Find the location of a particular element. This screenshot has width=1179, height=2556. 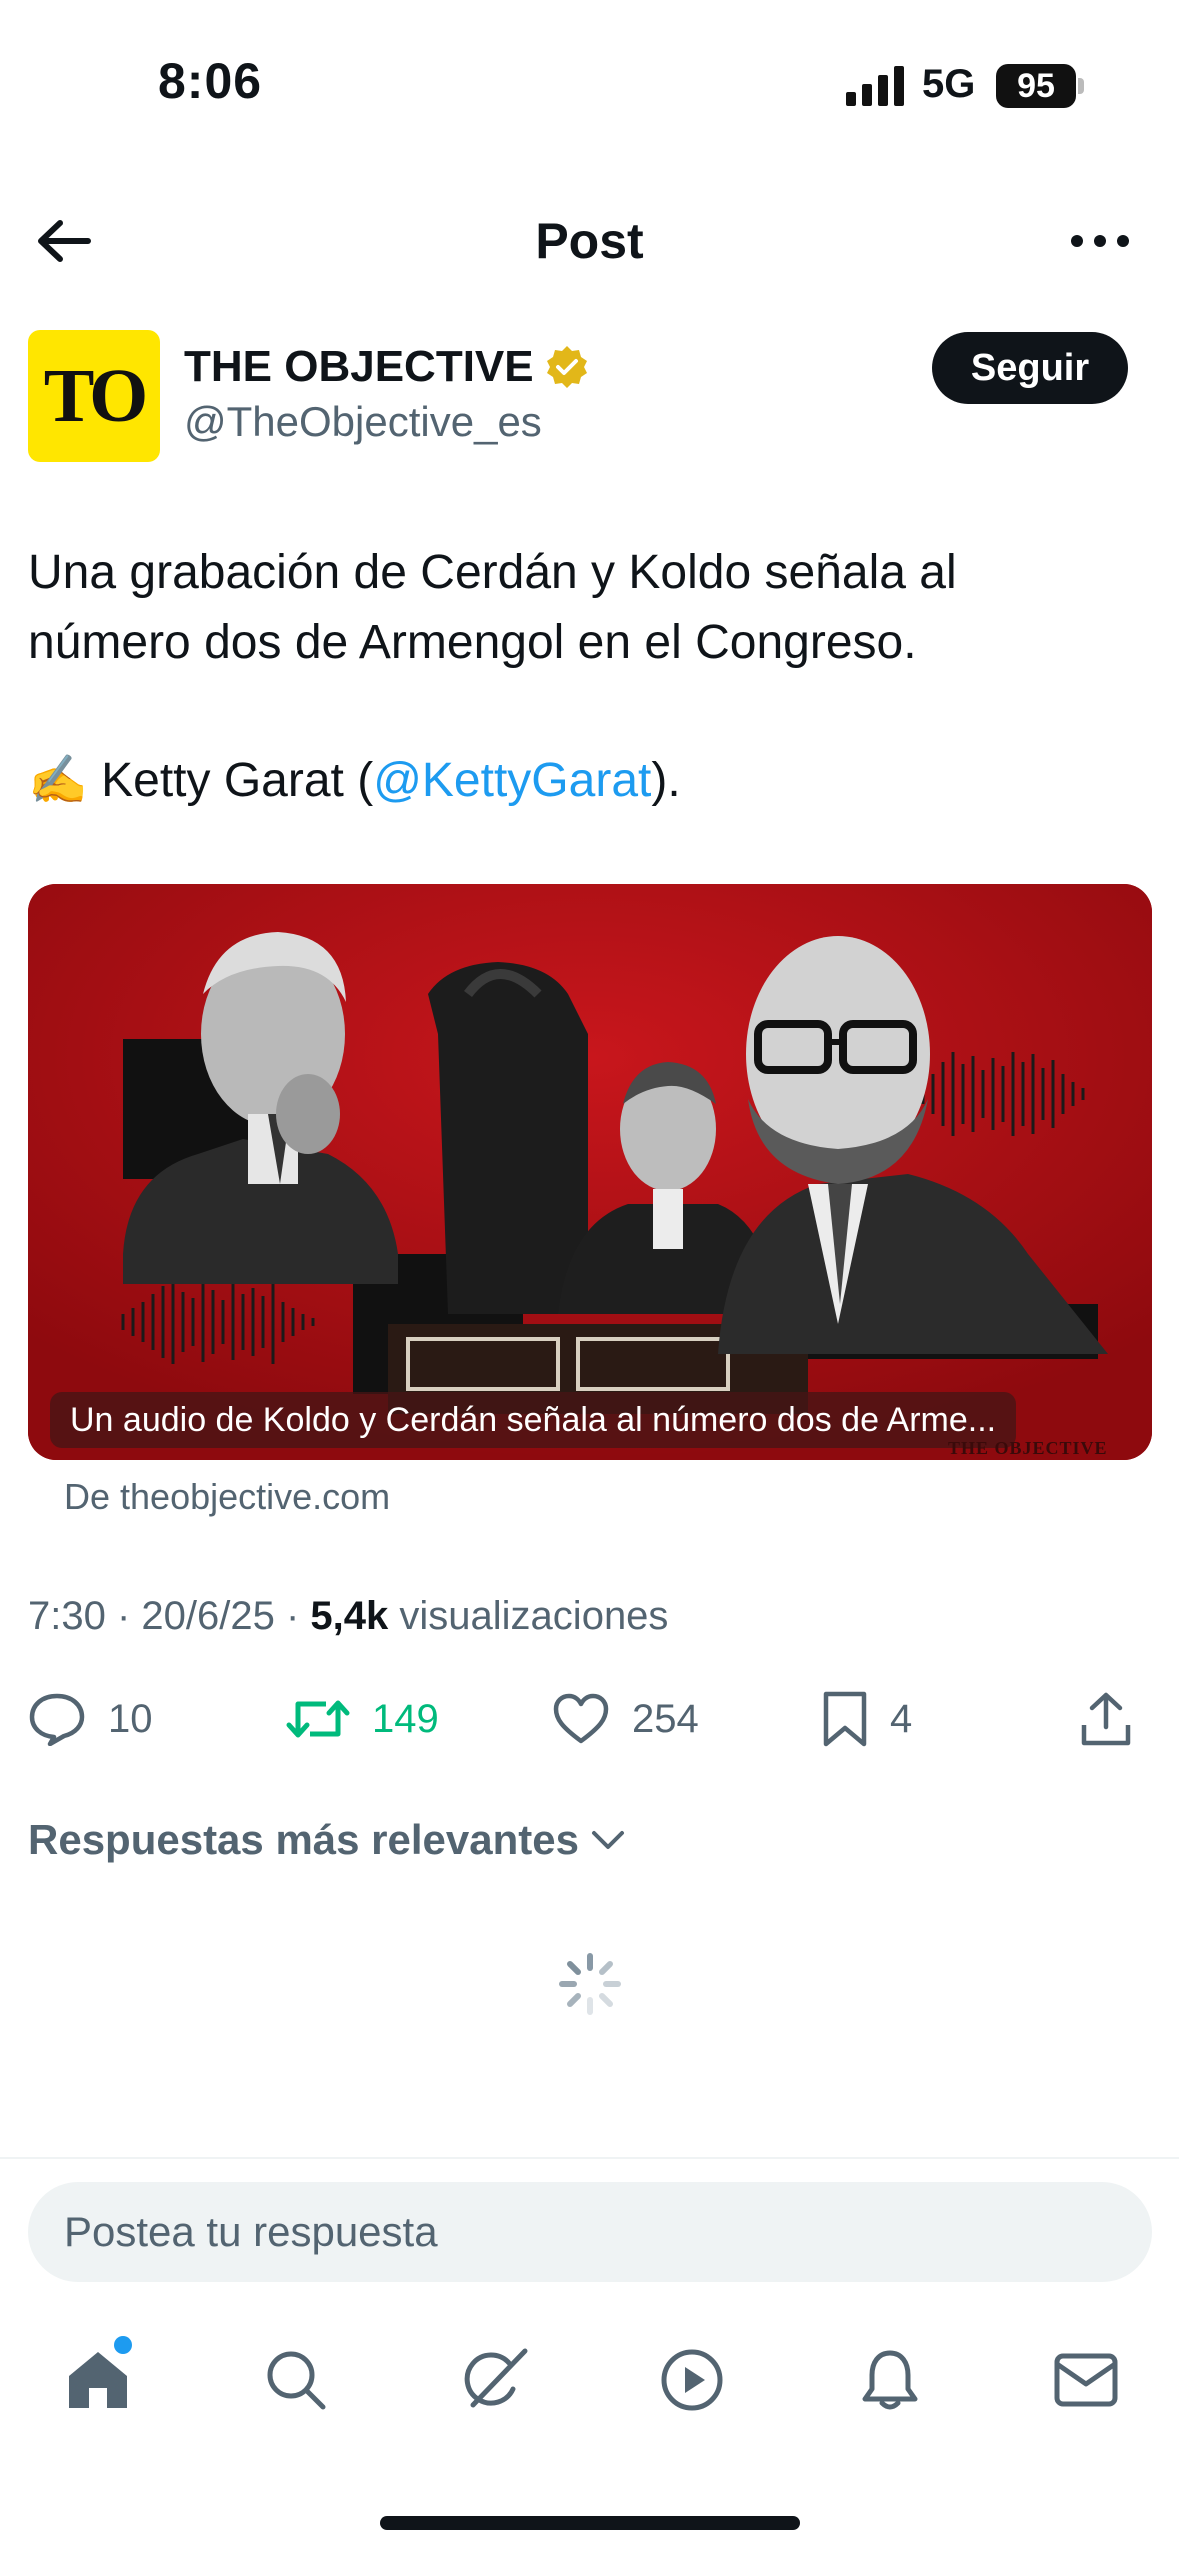

author-handle: @TheObjective_es is located at coordinates (363, 422).